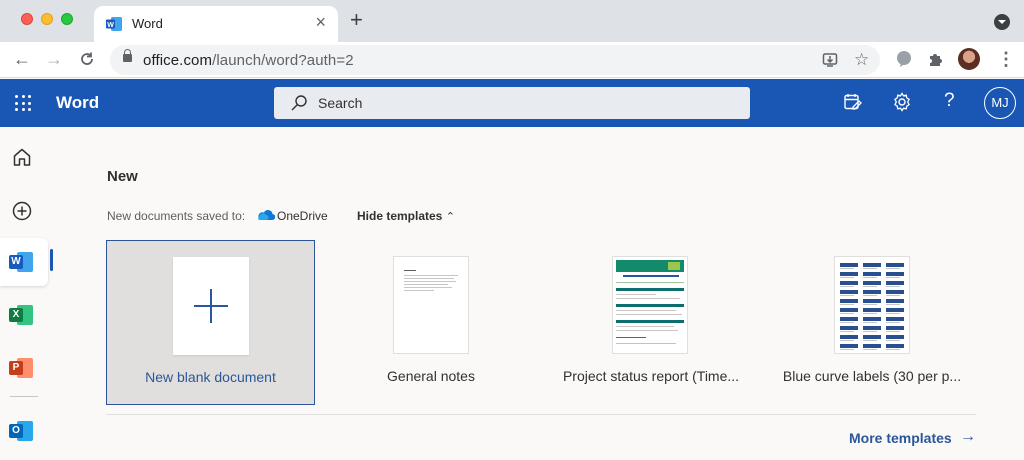 Image resolution: width=1024 pixels, height=460 pixels. Describe the element at coordinates (650, 305) in the screenshot. I see `project-status-report-thumbnail` at that location.